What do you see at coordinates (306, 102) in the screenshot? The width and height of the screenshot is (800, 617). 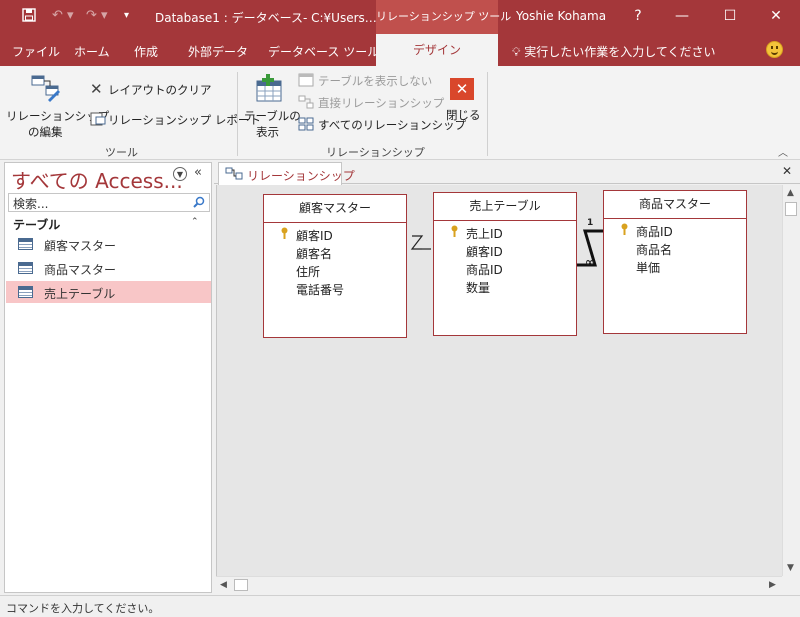 I see `direct-relationships-icon` at bounding box center [306, 102].